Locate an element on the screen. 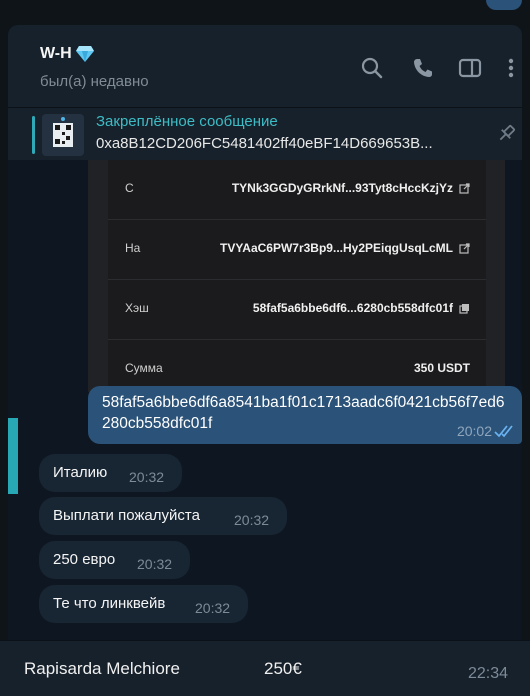 The image size is (530, 696). message-text: 250 евро is located at coordinates (84, 559).